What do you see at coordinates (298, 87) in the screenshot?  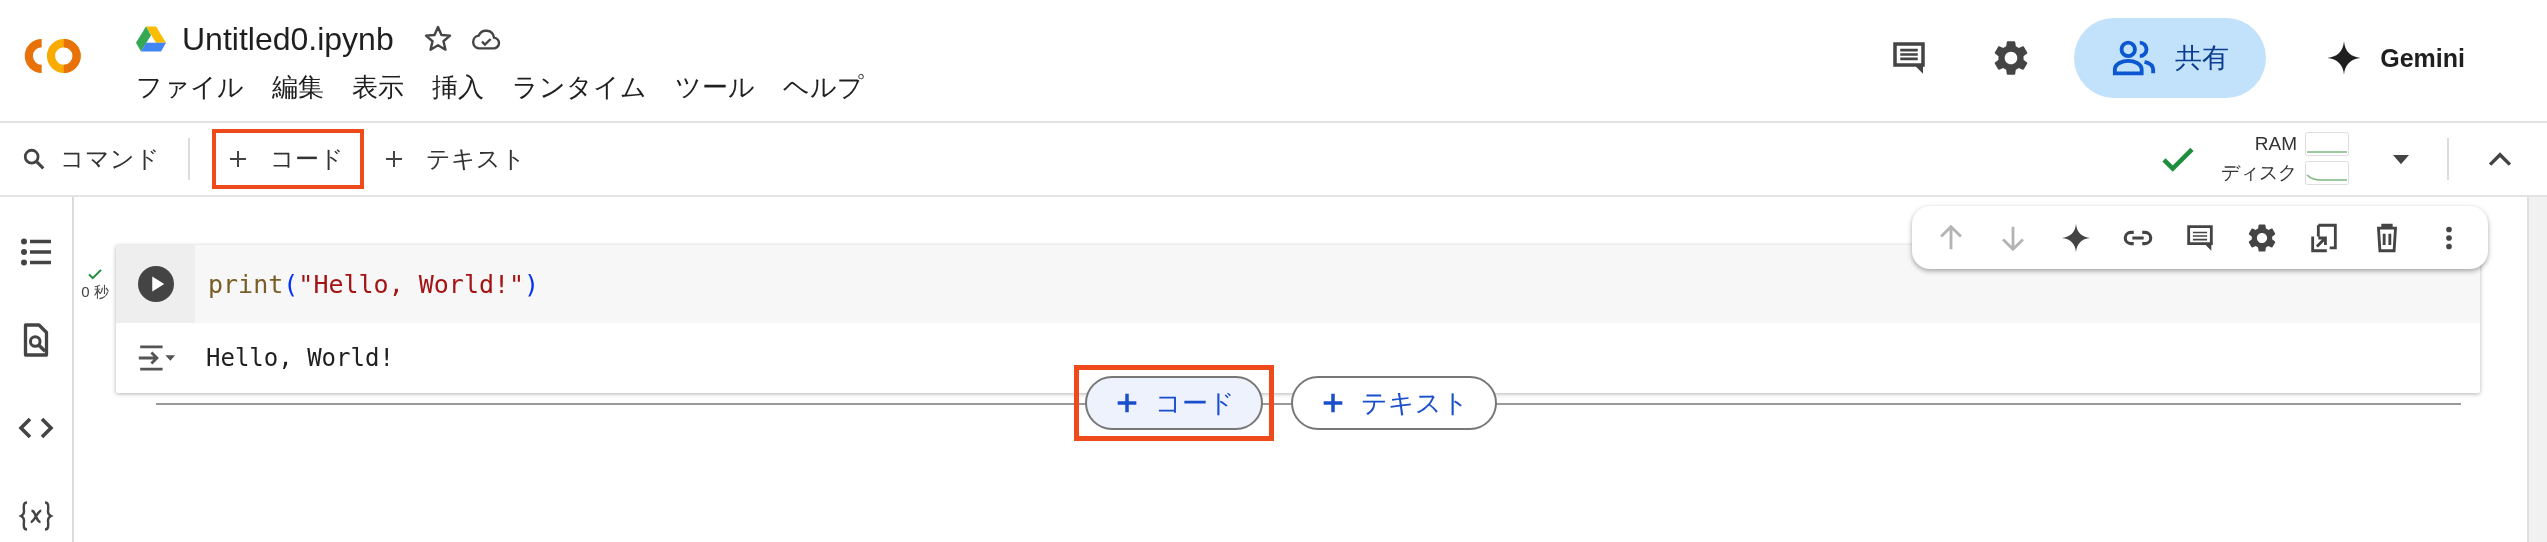 I see `menu-item: 編集` at bounding box center [298, 87].